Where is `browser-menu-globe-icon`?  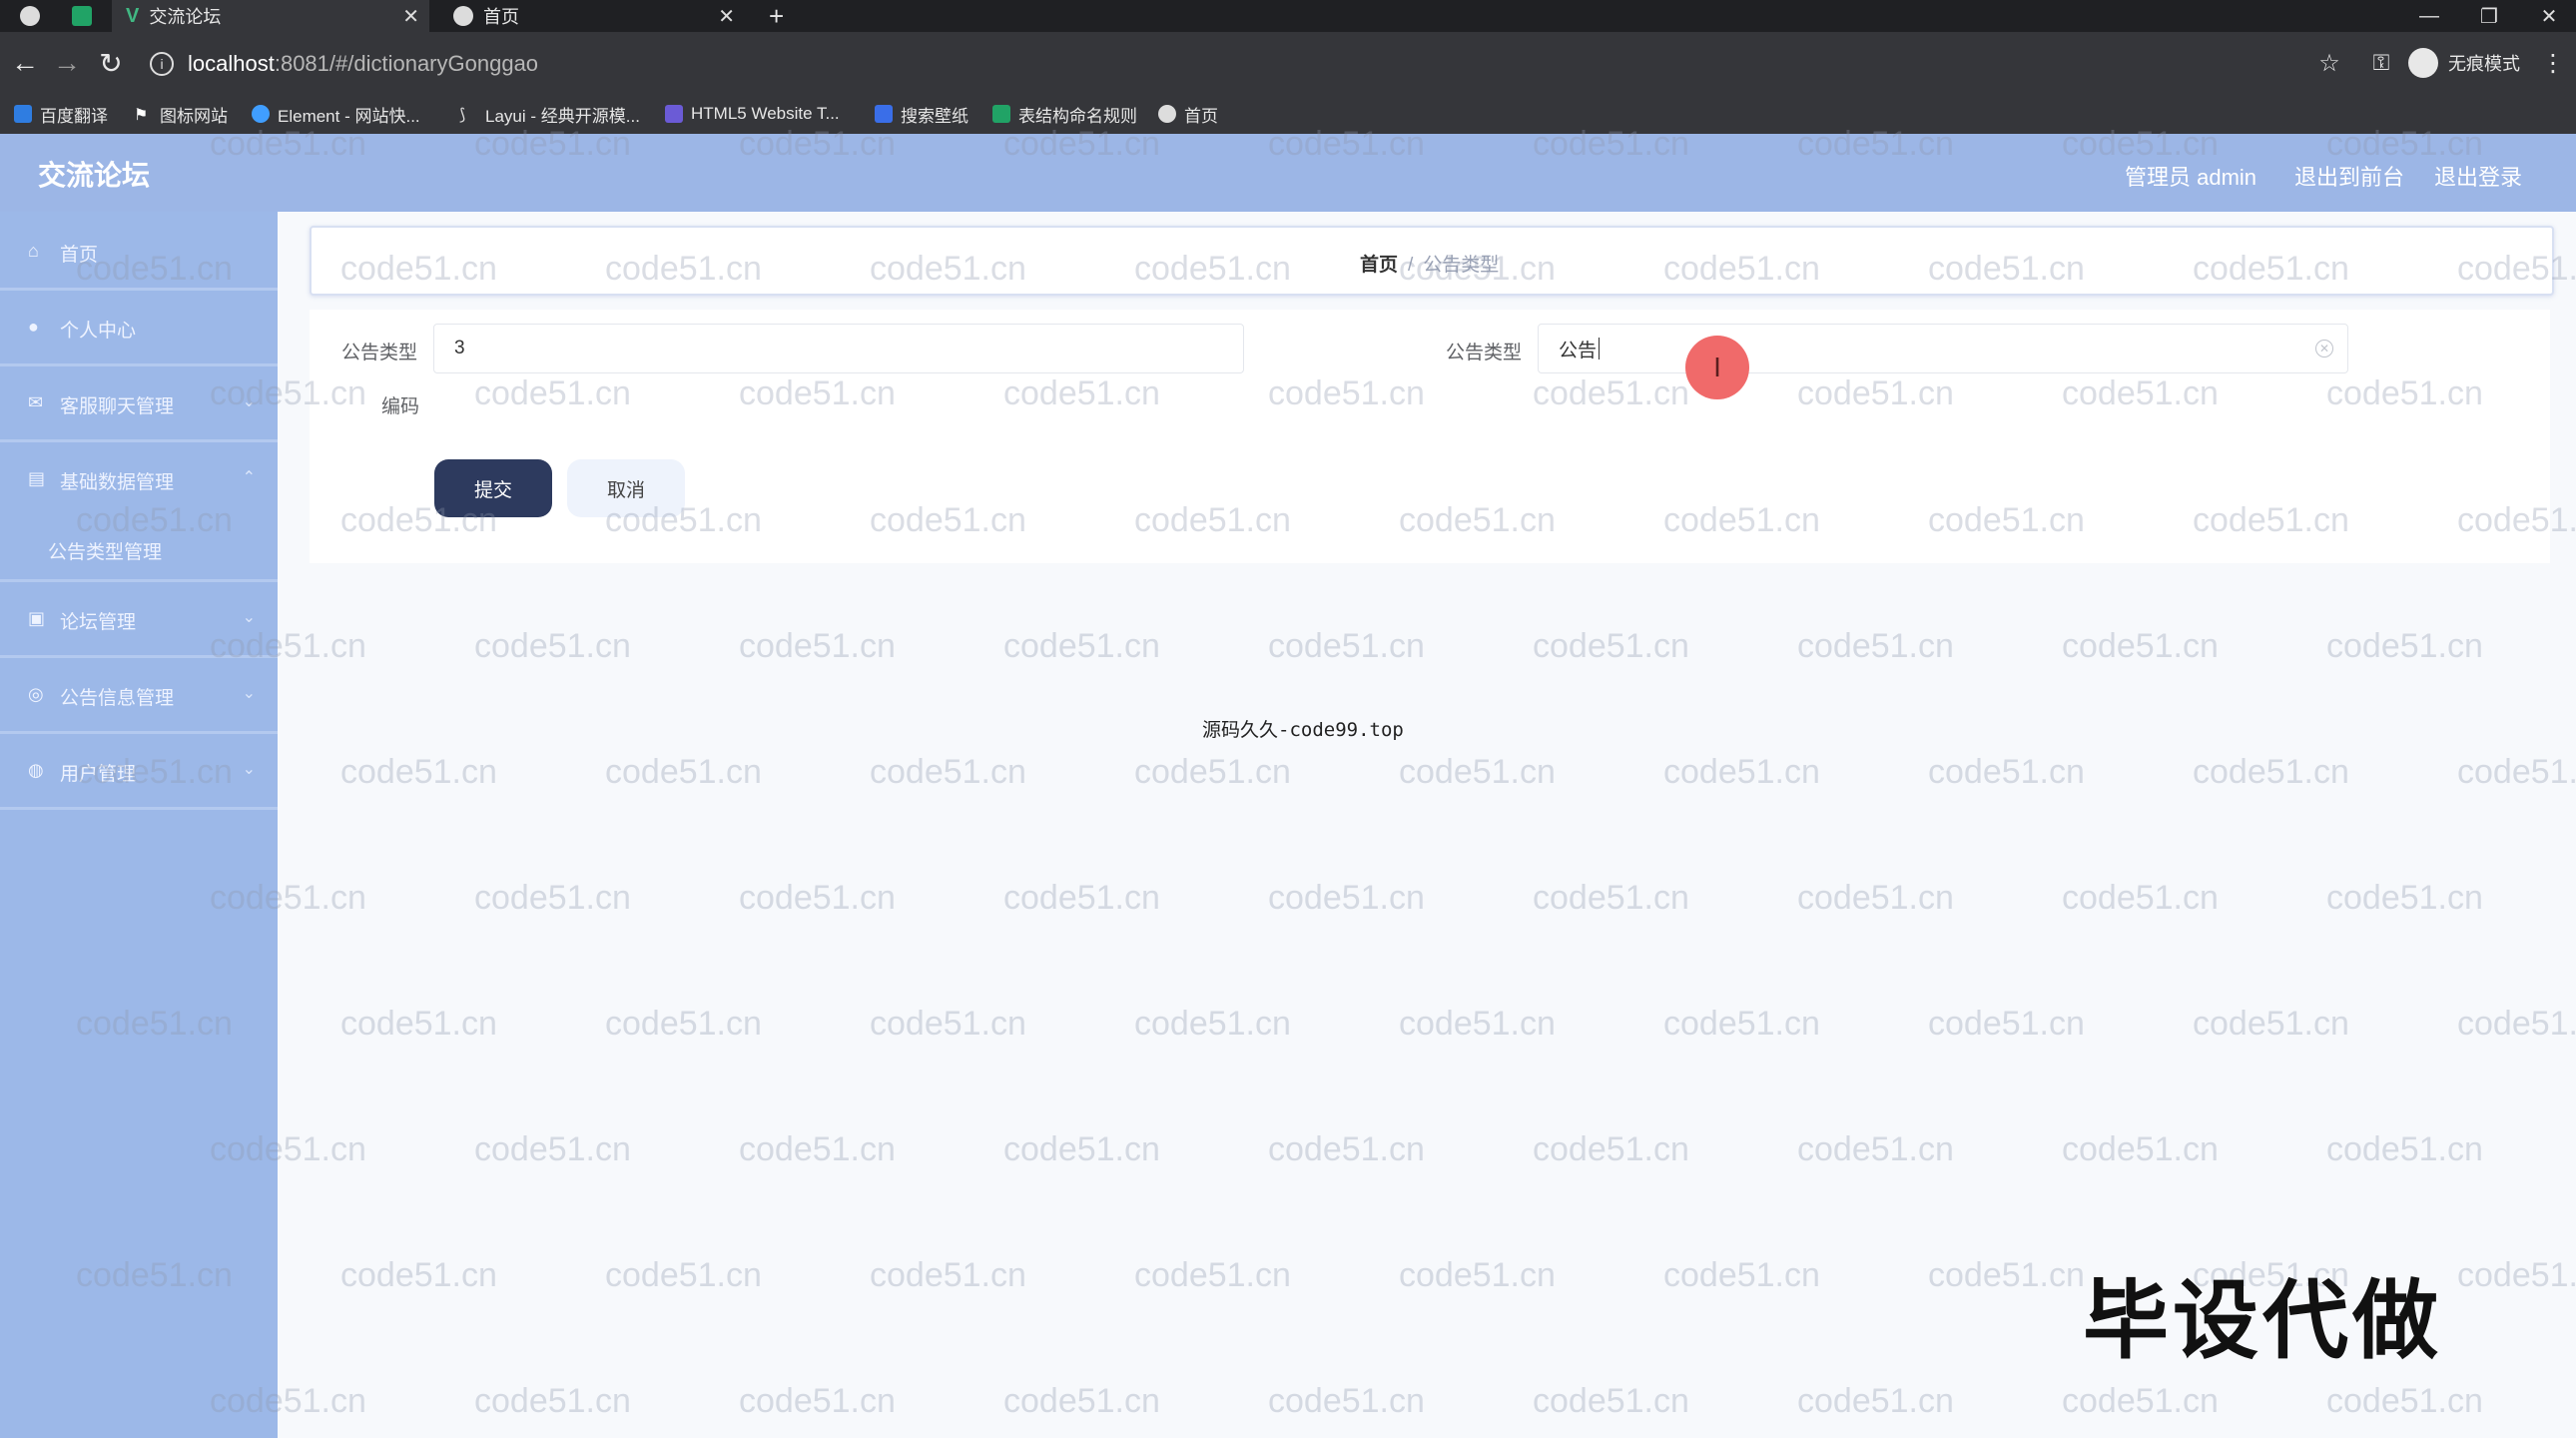
browser-menu-globe-icon is located at coordinates (30, 16).